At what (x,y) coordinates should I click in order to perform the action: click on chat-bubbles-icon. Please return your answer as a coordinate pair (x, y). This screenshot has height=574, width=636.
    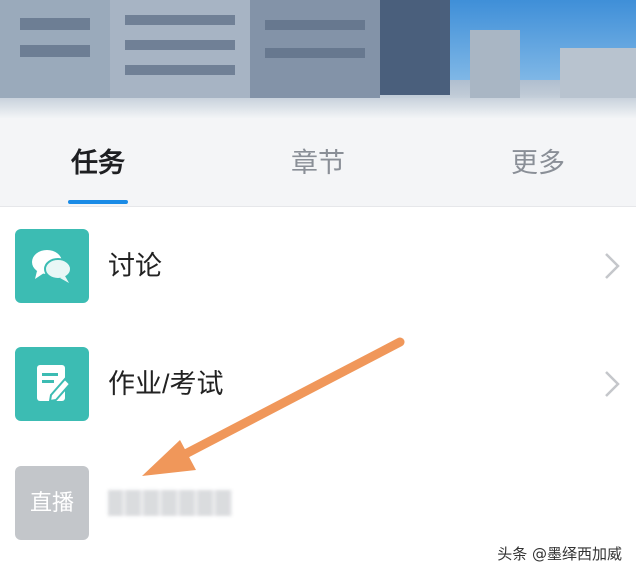
    Looking at the image, I should click on (52, 266).